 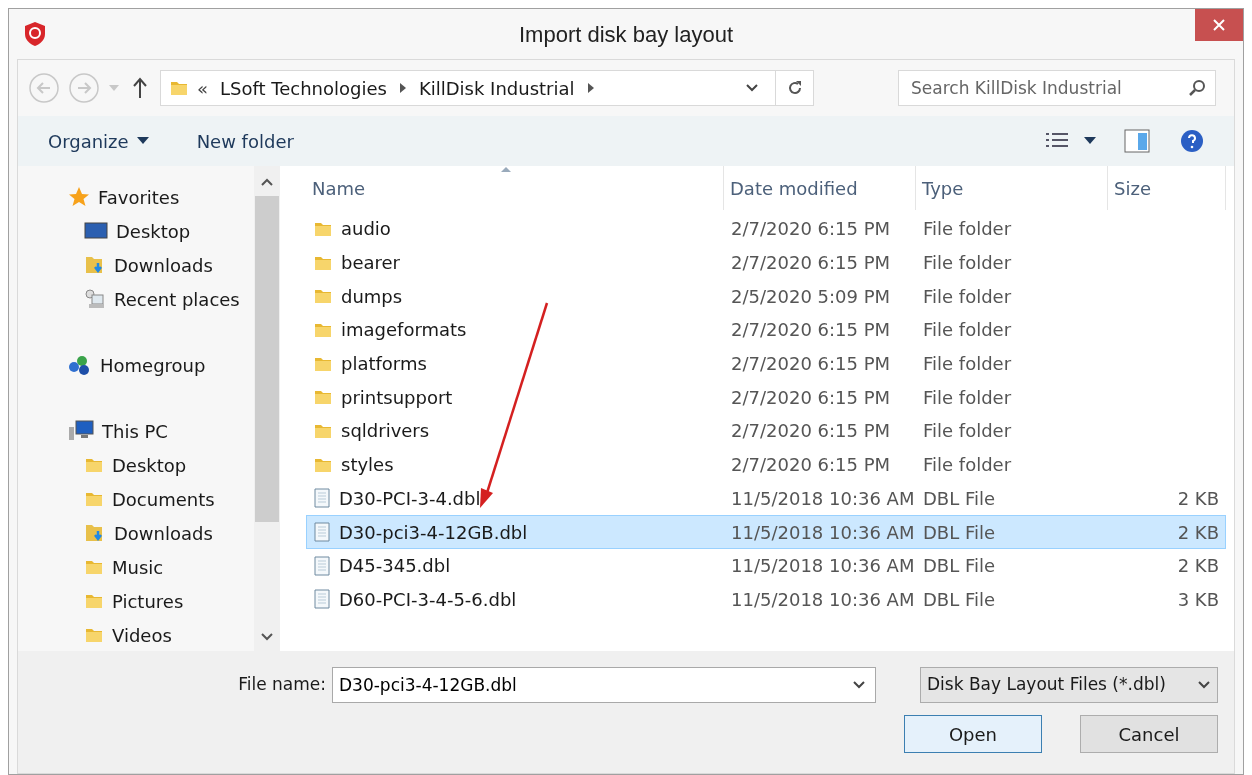 I want to click on file-row: styles 2/7/2020 6:15 PM File folder, so click(x=766, y=464).